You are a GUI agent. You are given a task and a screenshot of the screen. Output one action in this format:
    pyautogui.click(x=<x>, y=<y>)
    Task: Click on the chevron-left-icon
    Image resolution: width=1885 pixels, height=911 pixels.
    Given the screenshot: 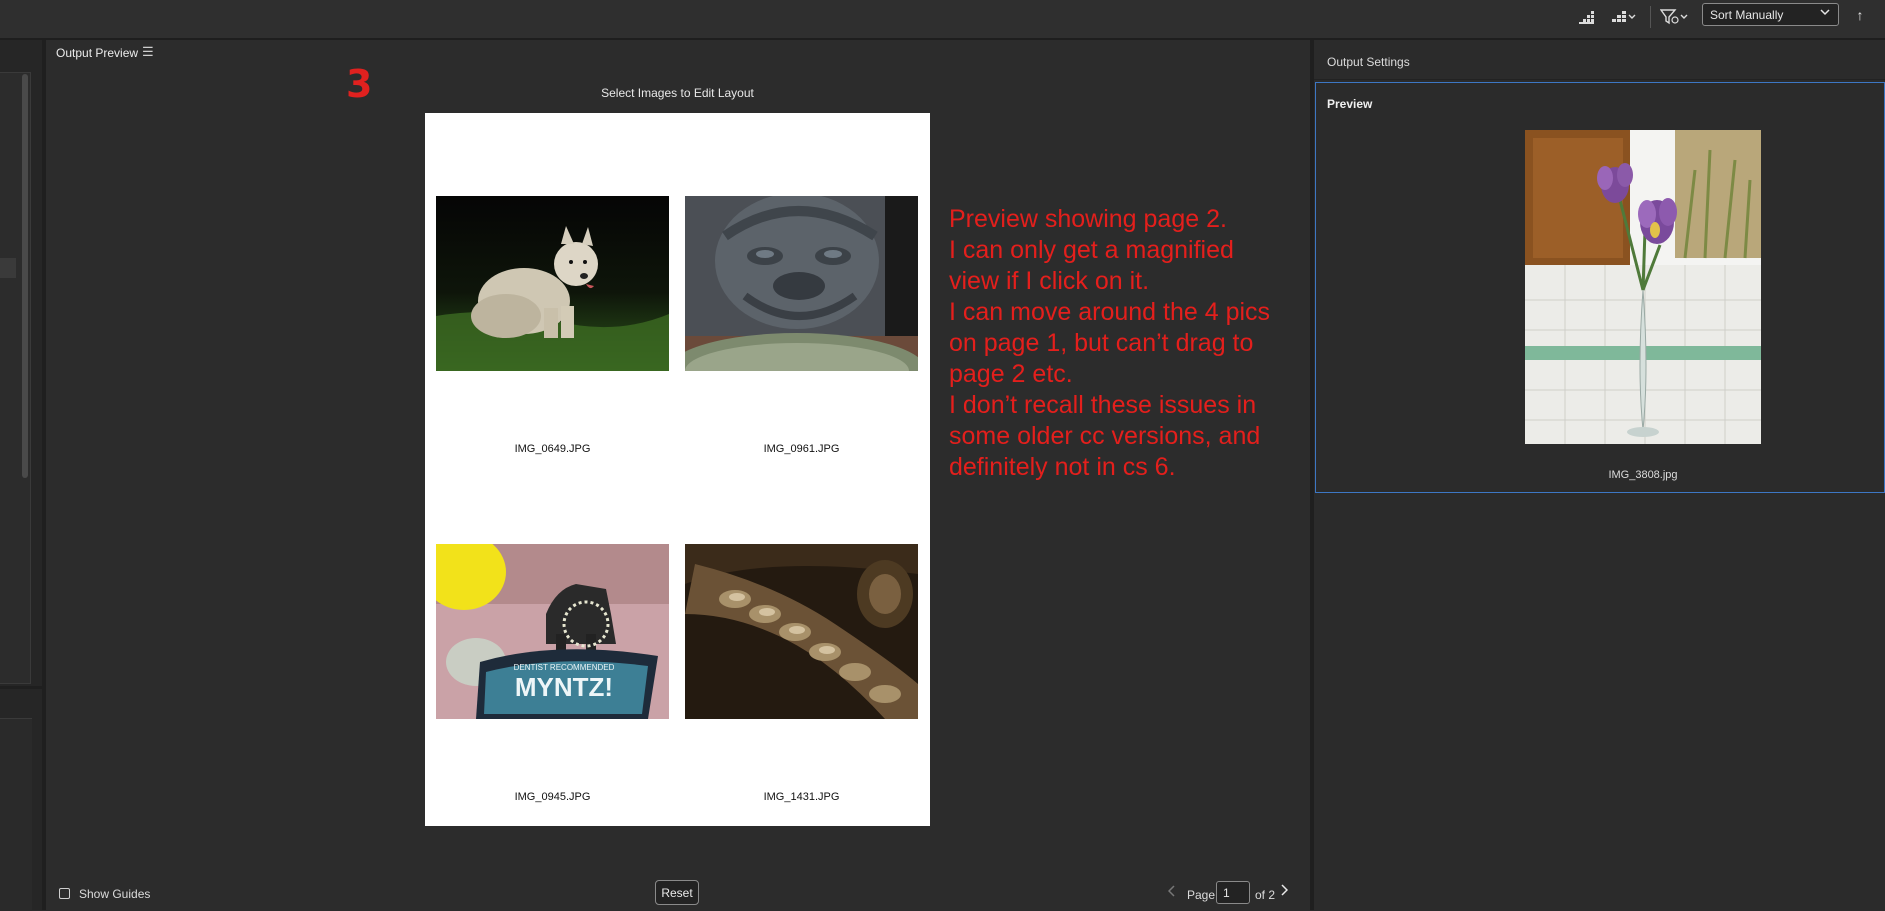 What is the action you would take?
    pyautogui.click(x=1171, y=891)
    